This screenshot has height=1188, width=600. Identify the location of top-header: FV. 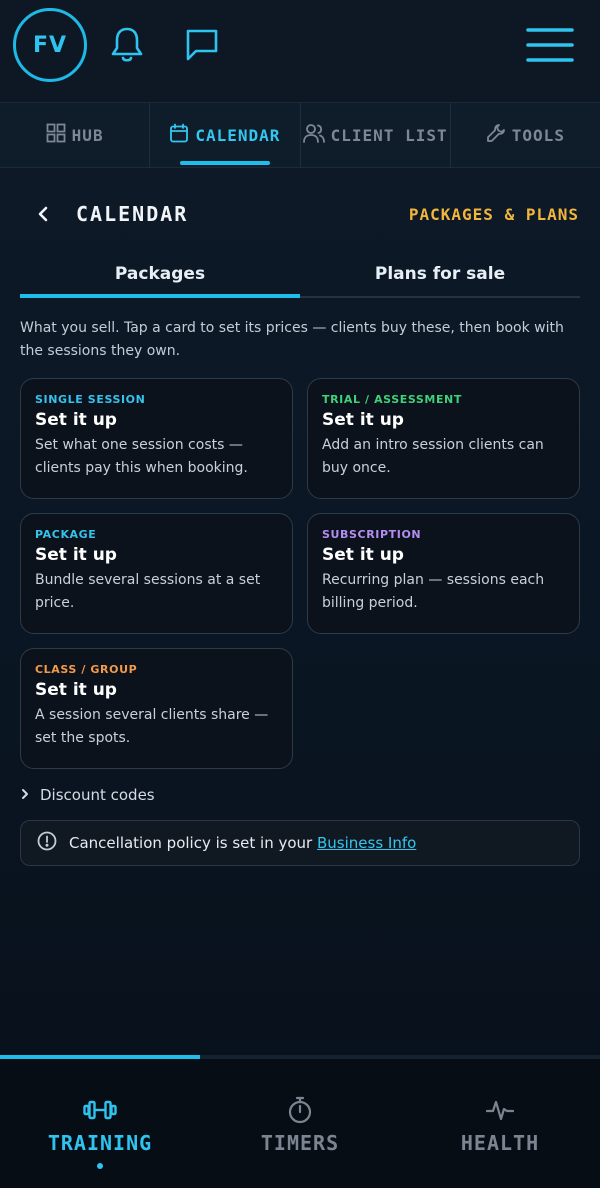
(300, 51).